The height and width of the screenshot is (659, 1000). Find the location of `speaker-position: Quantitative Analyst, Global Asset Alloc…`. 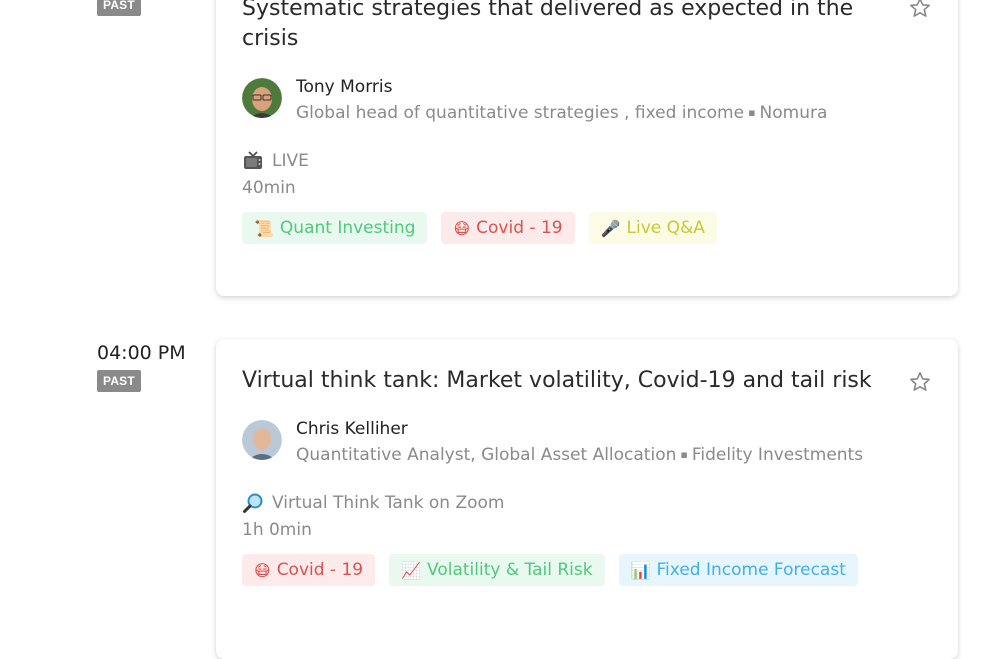

speaker-position: Quantitative Analyst, Global Asset Alloc… is located at coordinates (486, 455).